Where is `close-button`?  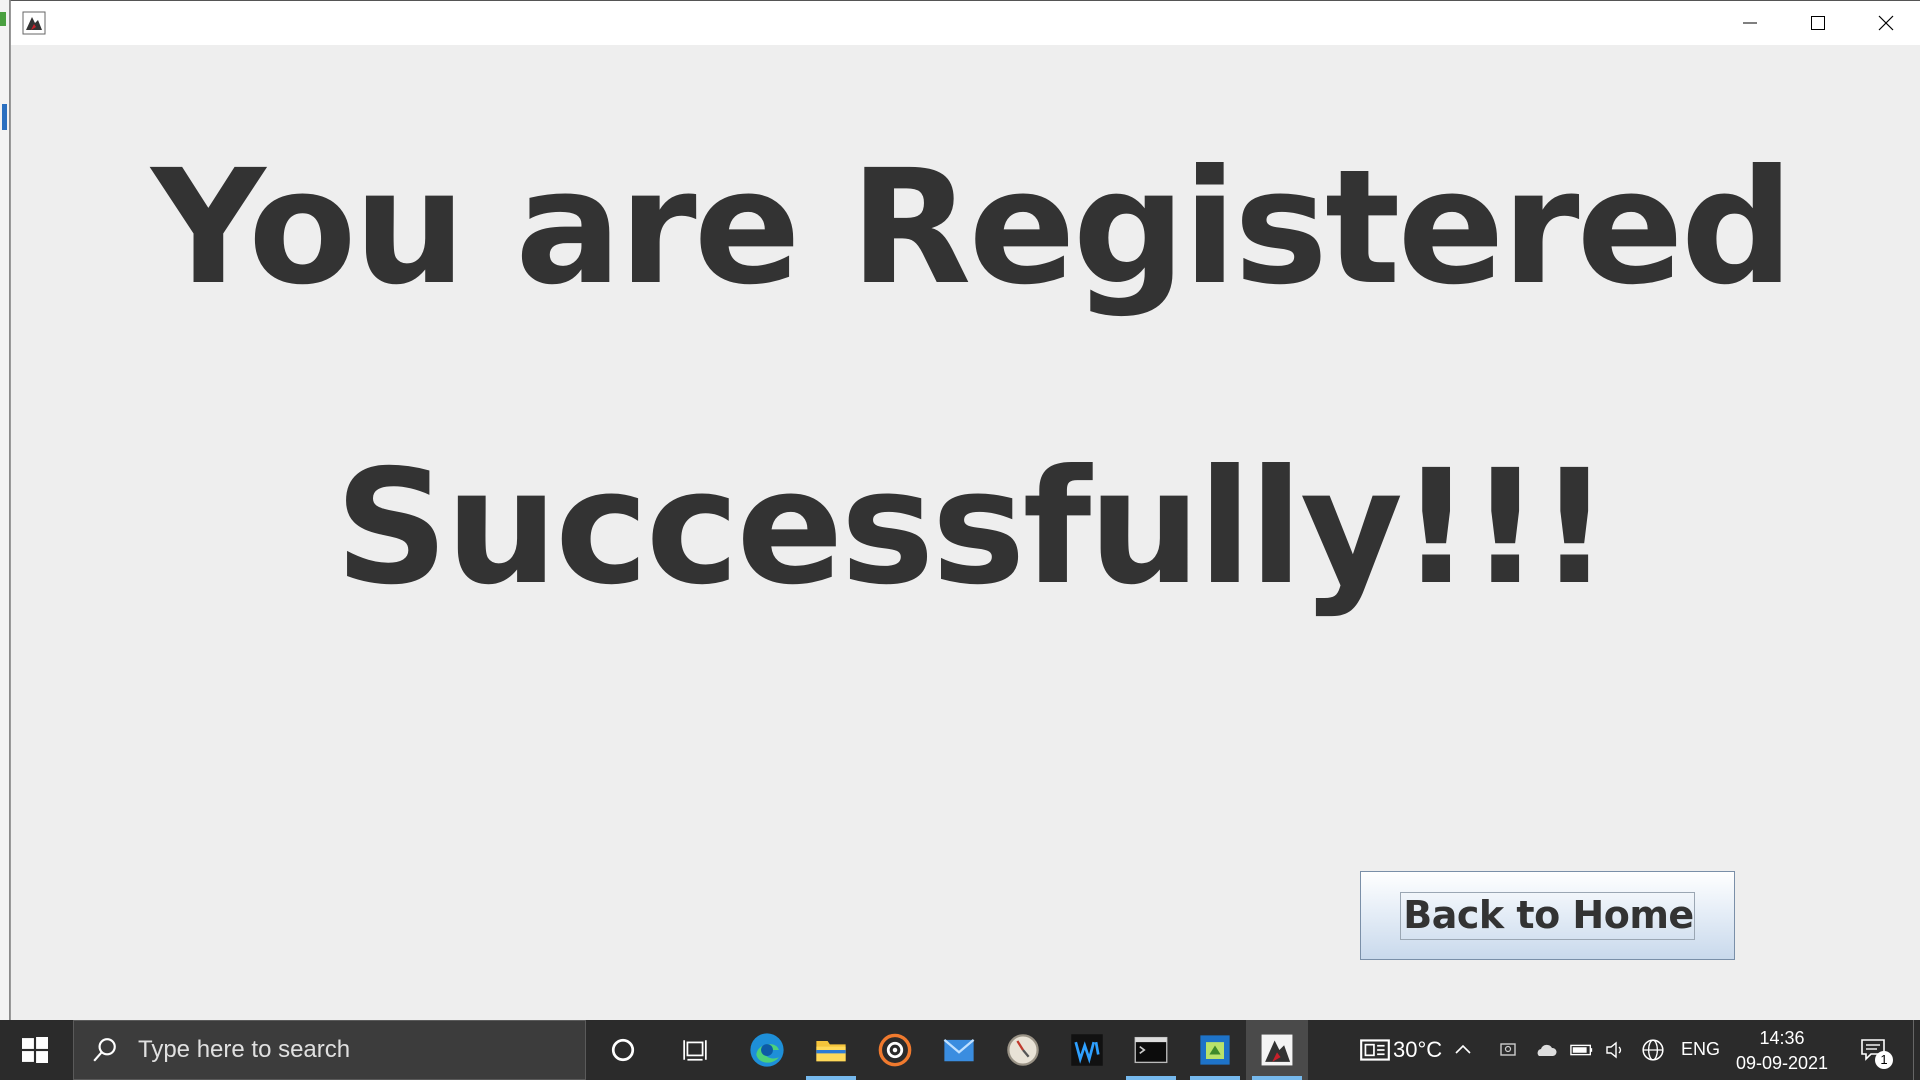 close-button is located at coordinates (1886, 23).